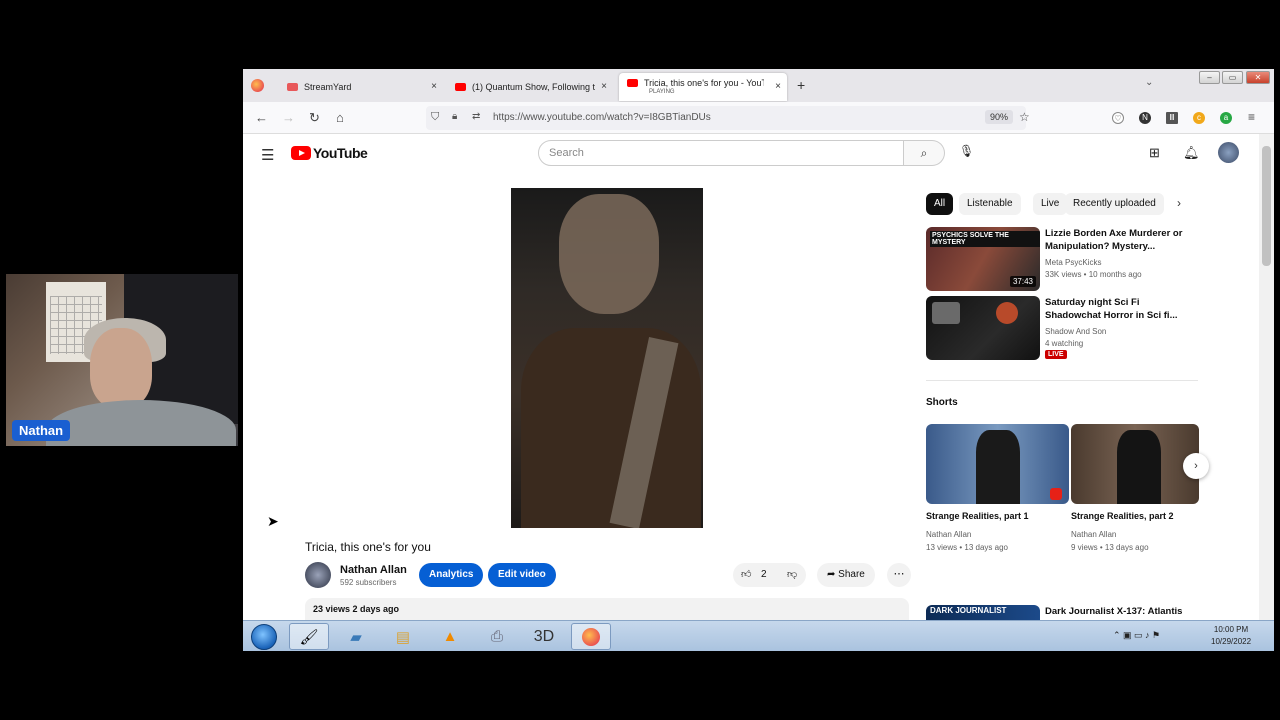 The width and height of the screenshot is (1280, 720). What do you see at coordinates (1114, 204) in the screenshot?
I see `chip-recently-uploaded: Recently uploaded` at bounding box center [1114, 204].